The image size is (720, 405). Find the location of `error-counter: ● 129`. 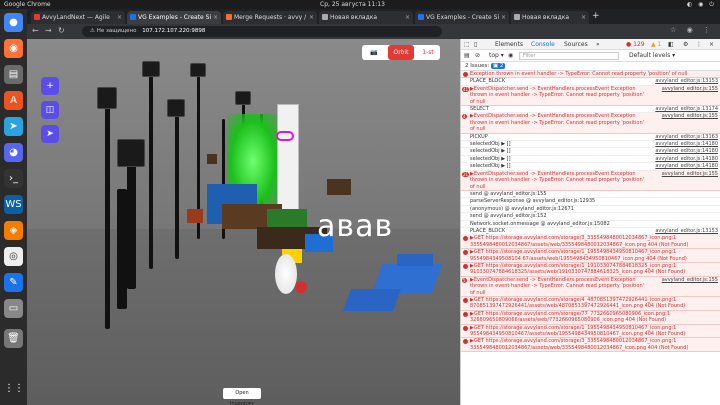

error-counter: ● 129 is located at coordinates (635, 44).